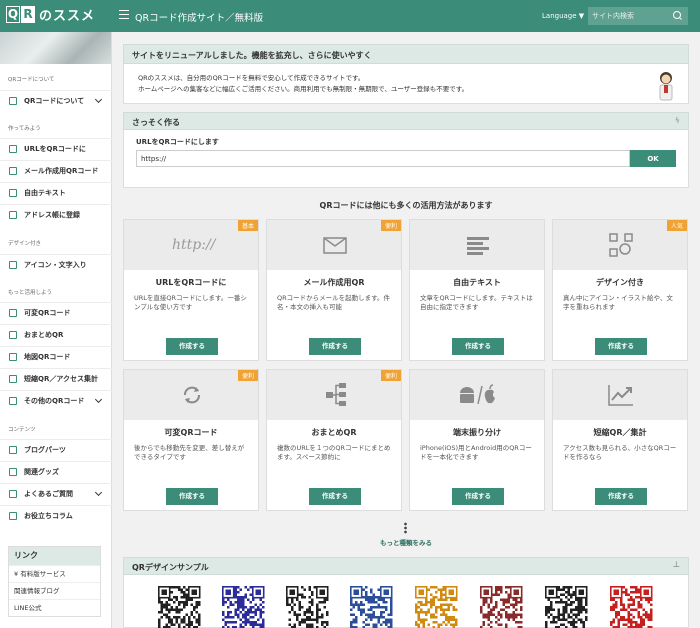 The image size is (700, 628). Describe the element at coordinates (333, 303) in the screenshot. I see `feature-desc: QRコードからメールを起動します。件名・本文の挿入も可能` at that location.